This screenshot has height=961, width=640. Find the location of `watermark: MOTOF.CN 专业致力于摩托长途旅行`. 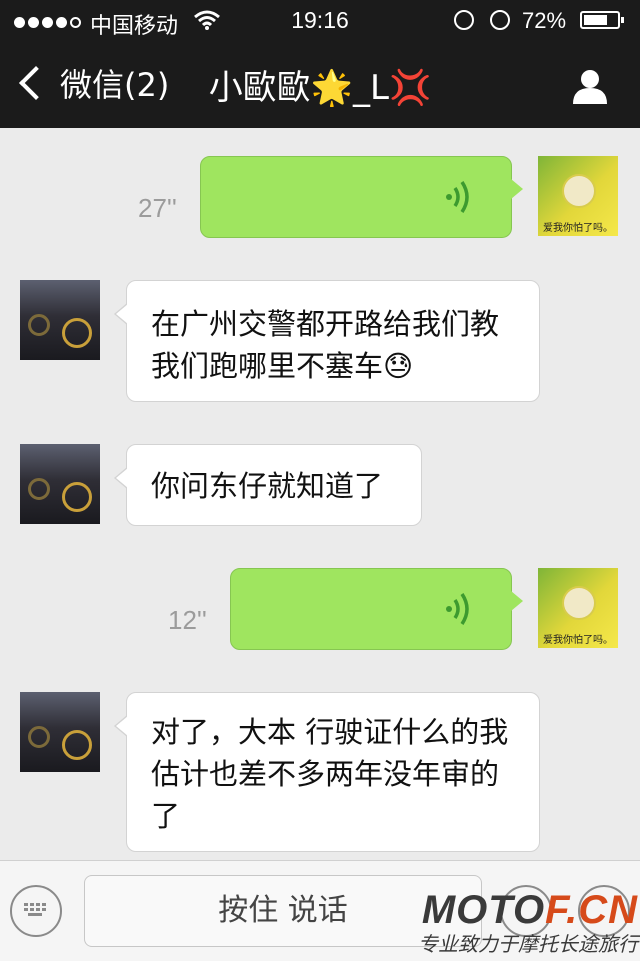

watermark: MOTOF.CN 专业致力于摩托长途旅行 is located at coordinates (518, 923).